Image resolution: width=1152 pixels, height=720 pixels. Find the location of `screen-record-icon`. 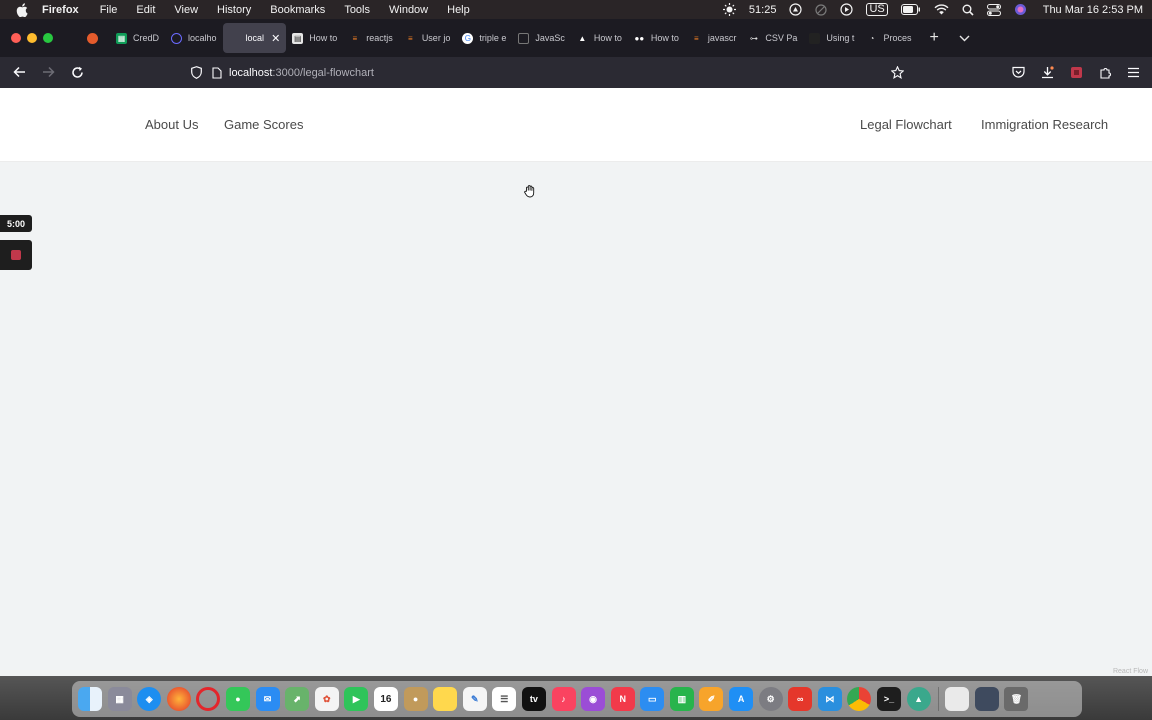

screen-record-icon is located at coordinates (796, 9).